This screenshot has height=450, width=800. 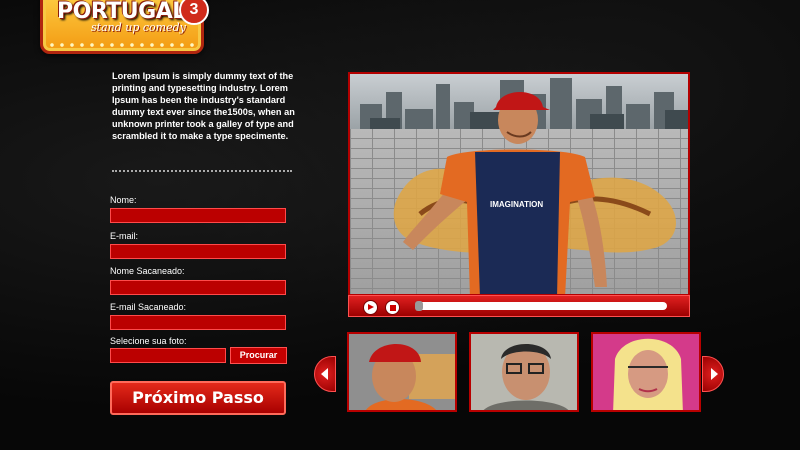 I want to click on portugal-logo: PORTUGAL stand up comedy 3, so click(x=124, y=27).